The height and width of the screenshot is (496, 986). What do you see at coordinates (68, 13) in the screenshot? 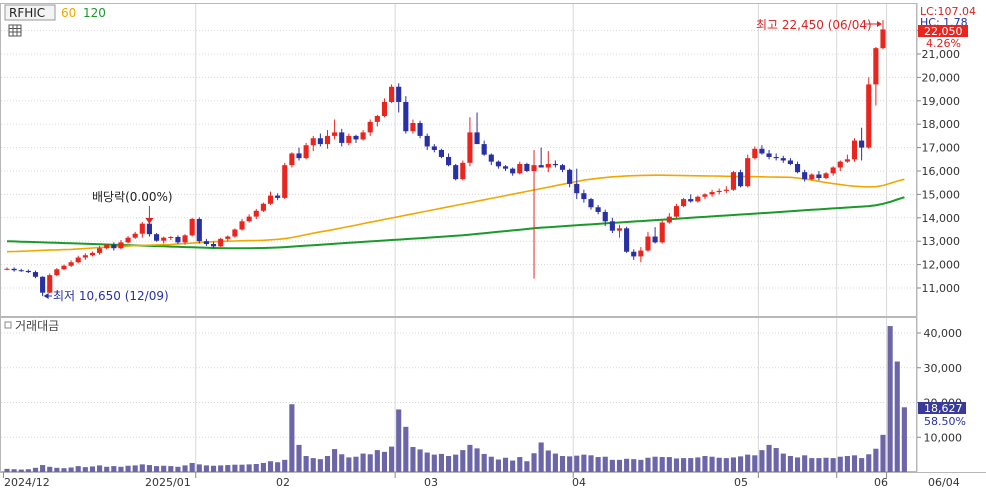
I see `ma60-legend: 60` at bounding box center [68, 13].